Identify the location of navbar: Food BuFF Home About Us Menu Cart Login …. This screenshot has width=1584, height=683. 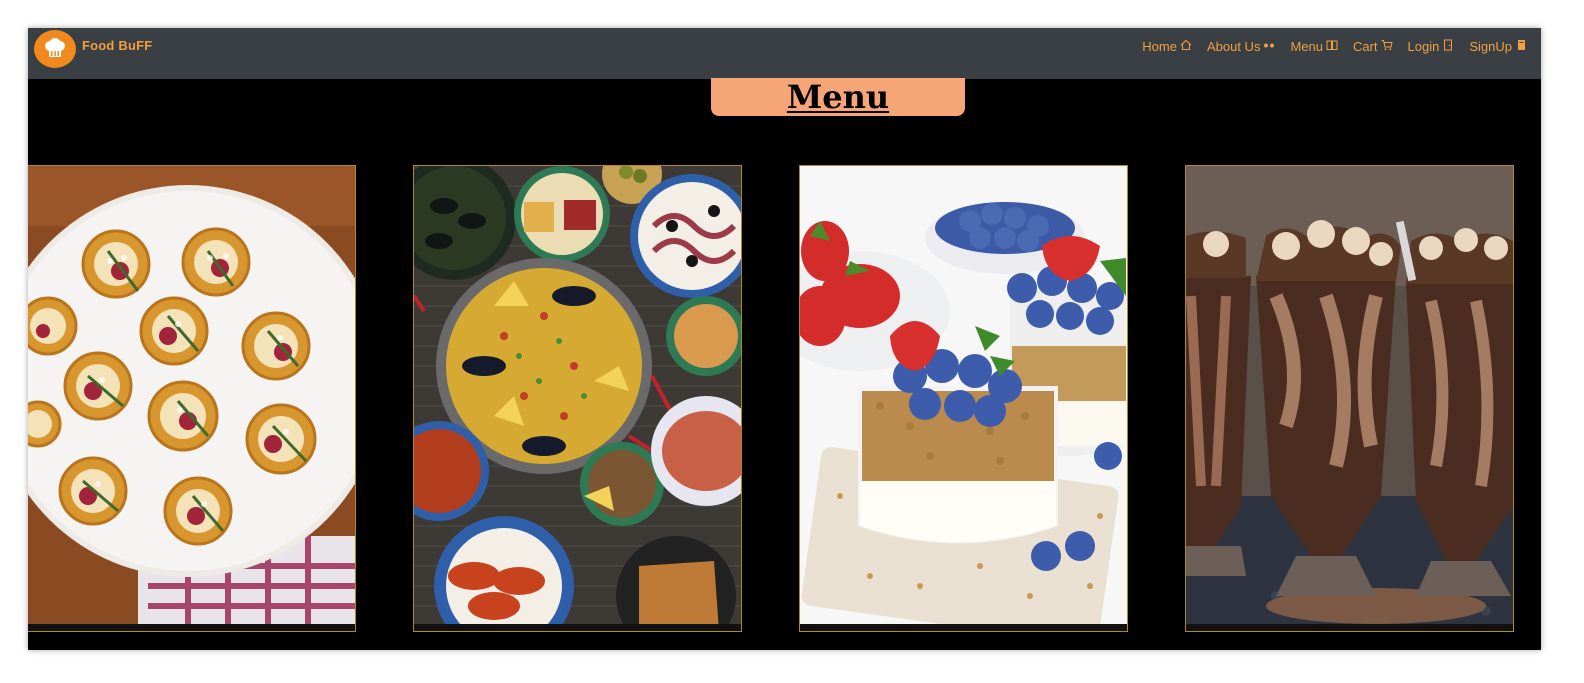
(784, 53).